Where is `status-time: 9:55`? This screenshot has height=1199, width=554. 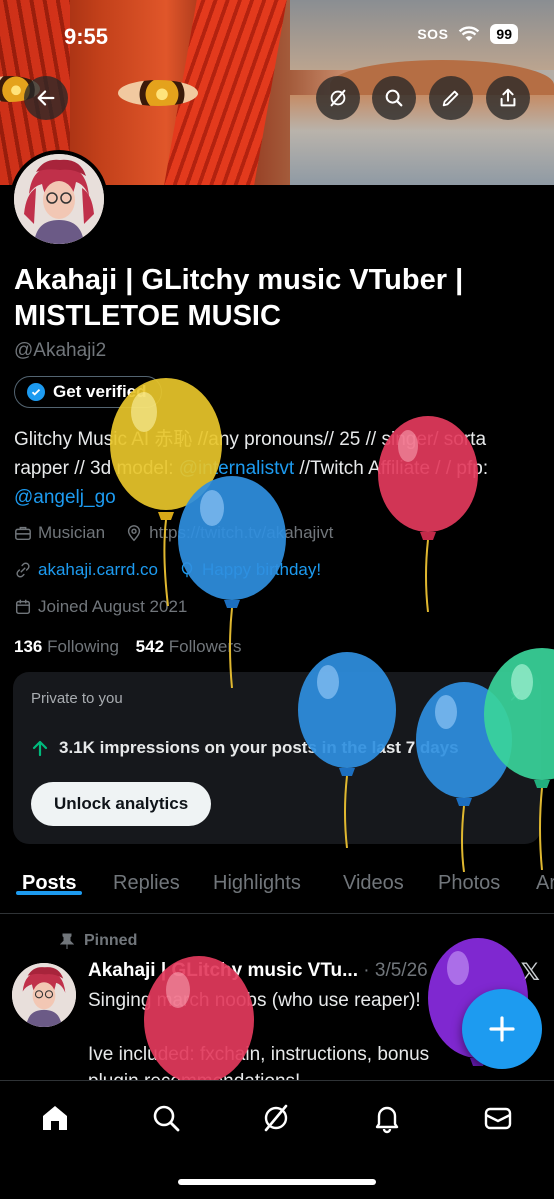
status-time: 9:55 is located at coordinates (86, 36).